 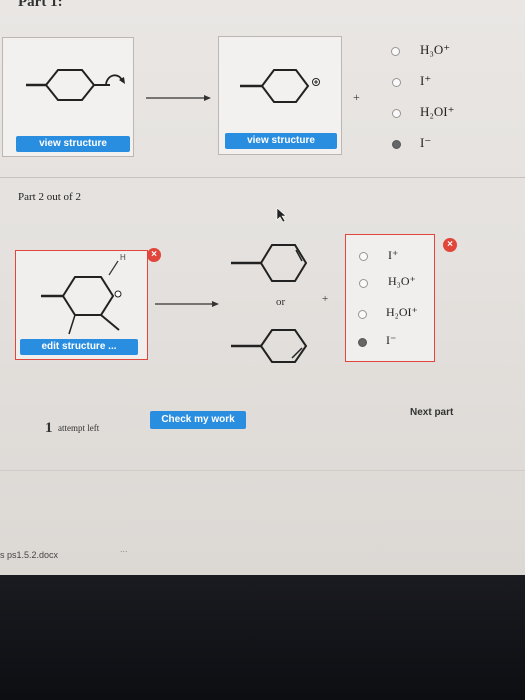 I want to click on part1-option-3-label: H₂OI⁺, so click(x=437, y=111).